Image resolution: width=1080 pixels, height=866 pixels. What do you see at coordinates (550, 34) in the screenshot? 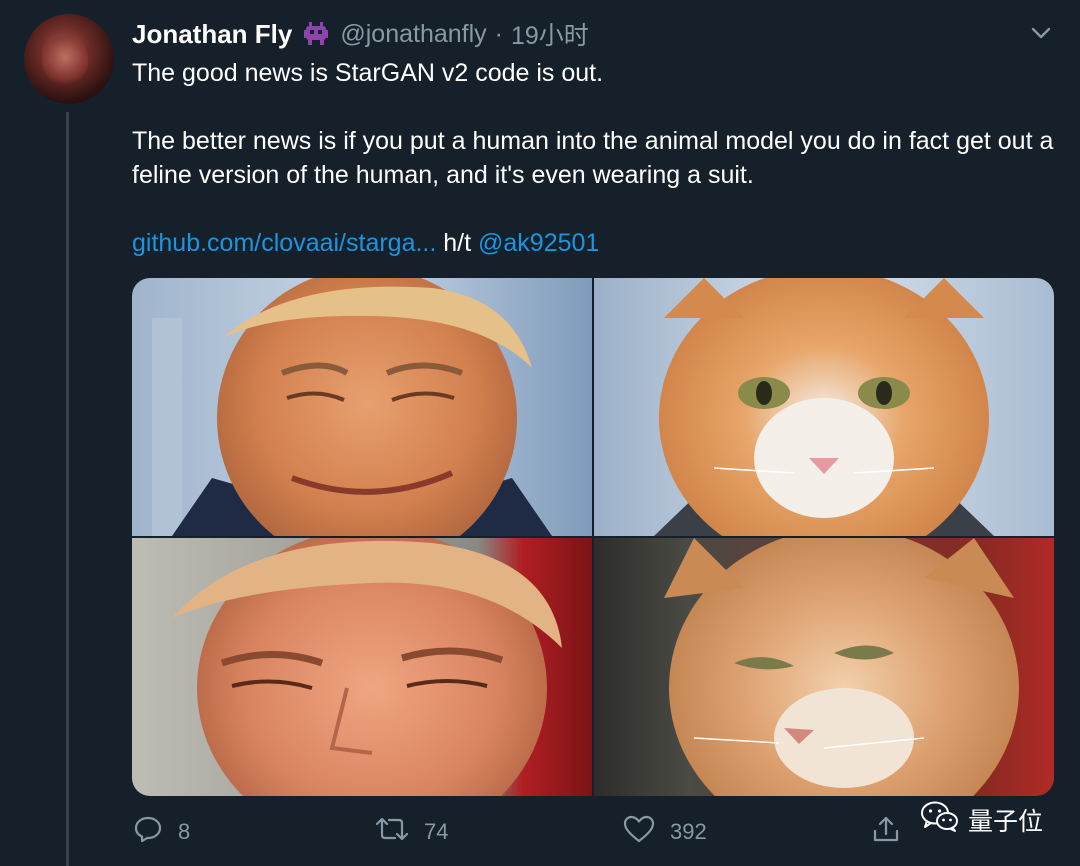
I see `tweet-timestamp: 19小时` at bounding box center [550, 34].